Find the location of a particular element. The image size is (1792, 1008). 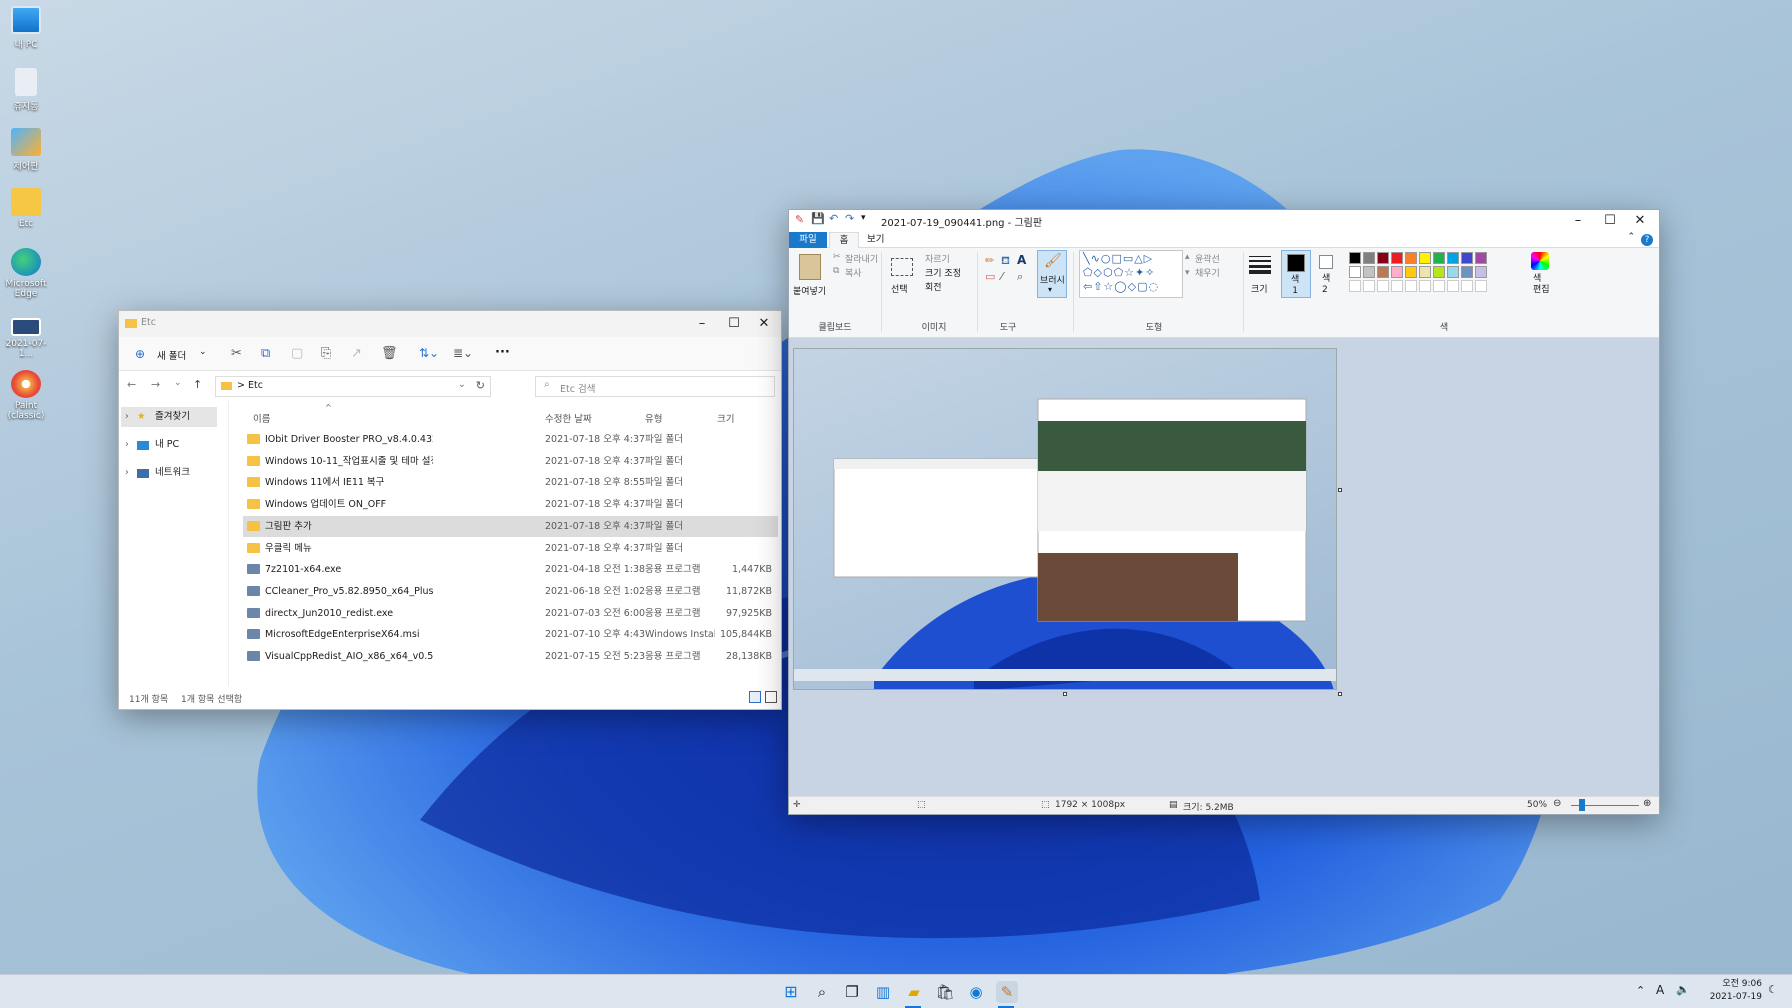

color-picker-icon: ⁄ is located at coordinates (1002, 276).